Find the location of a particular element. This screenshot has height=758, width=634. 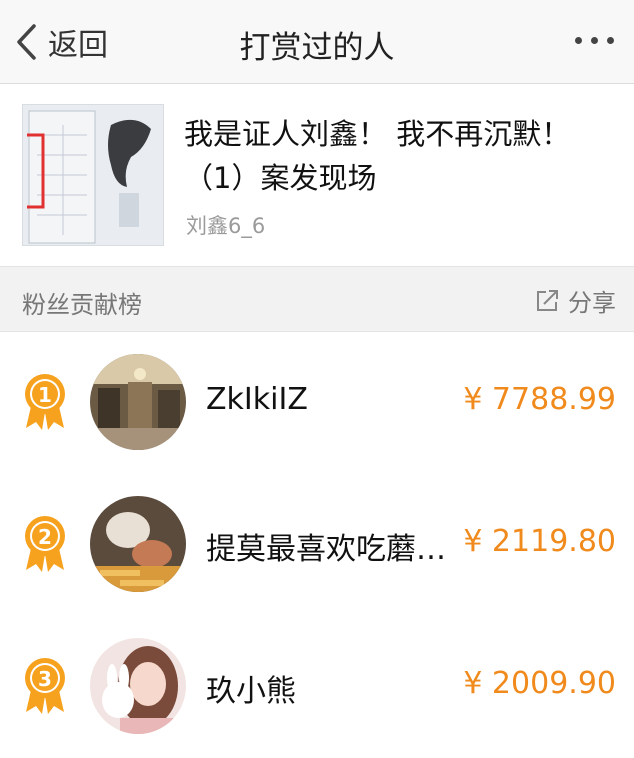

article-thumbnail is located at coordinates (93, 175).